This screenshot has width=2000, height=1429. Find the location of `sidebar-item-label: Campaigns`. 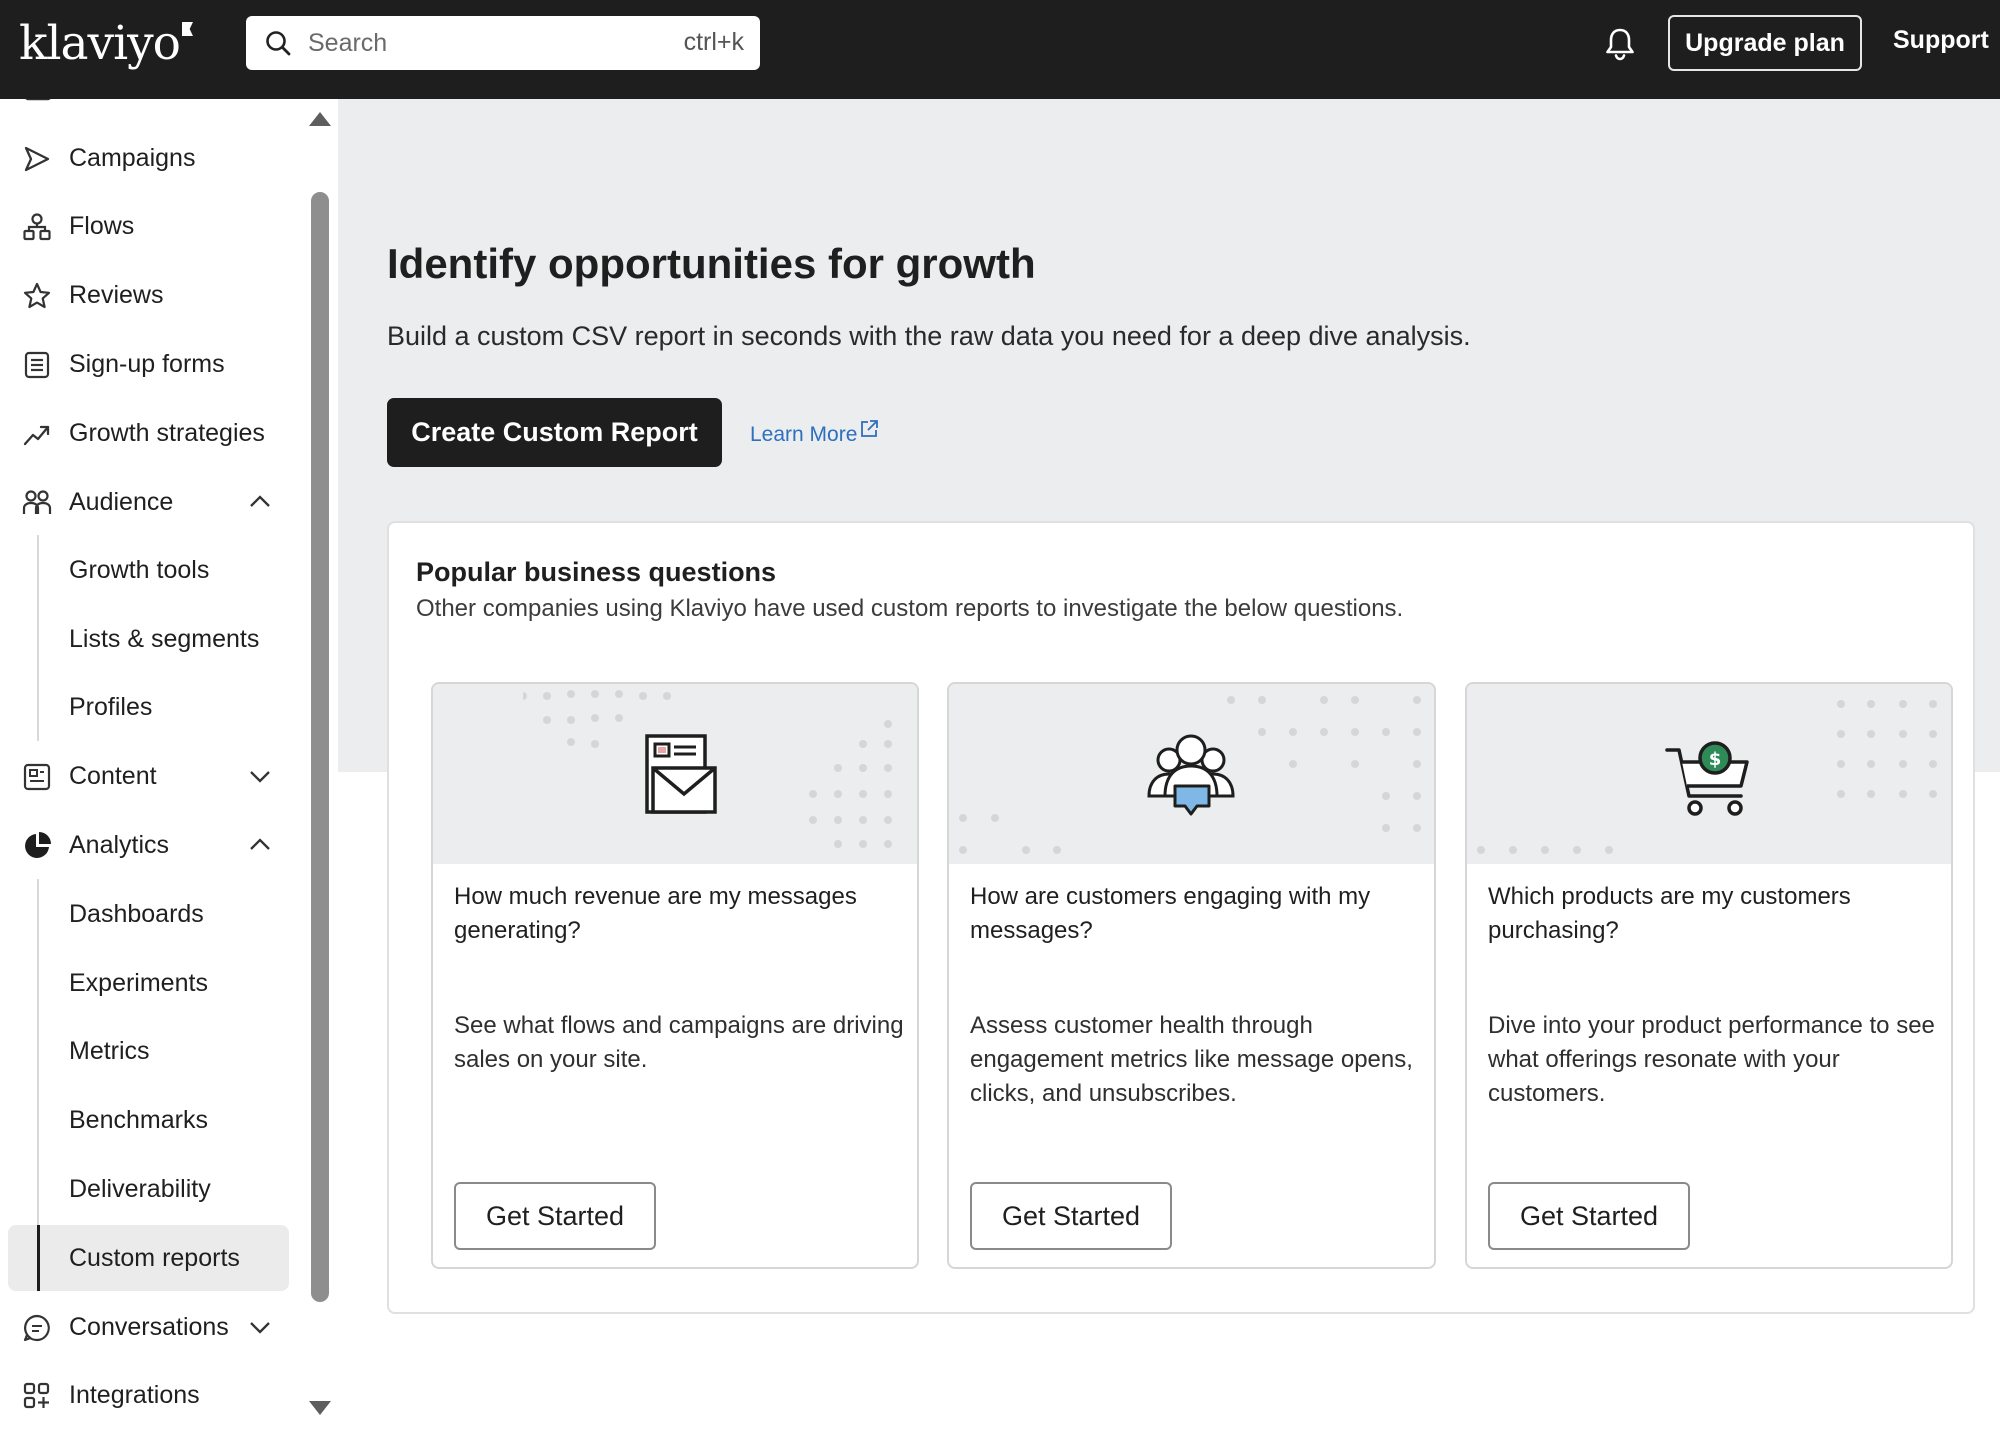

sidebar-item-label: Campaigns is located at coordinates (132, 157).